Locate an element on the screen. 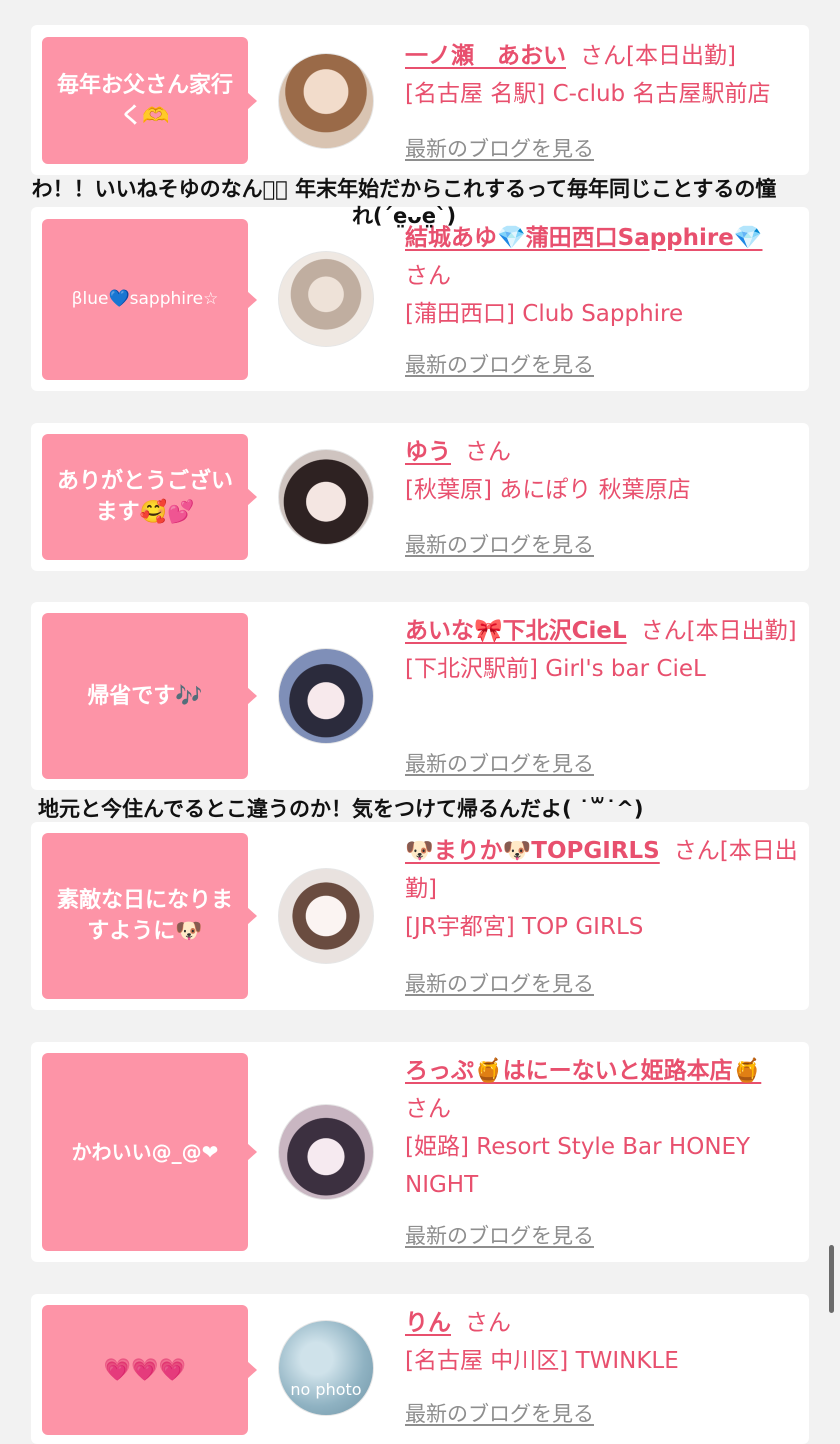  shop-name: [蒲田西口] Club Sapphire is located at coordinates (544, 314).